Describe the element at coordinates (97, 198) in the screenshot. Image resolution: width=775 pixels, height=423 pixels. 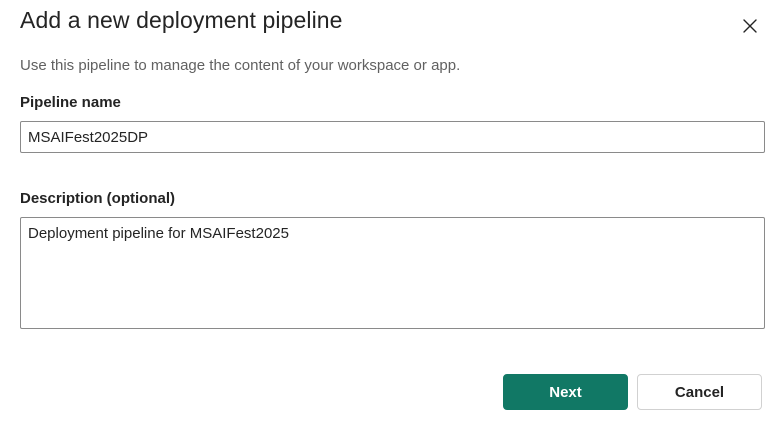
I see `description-label: Description (optional)` at that location.